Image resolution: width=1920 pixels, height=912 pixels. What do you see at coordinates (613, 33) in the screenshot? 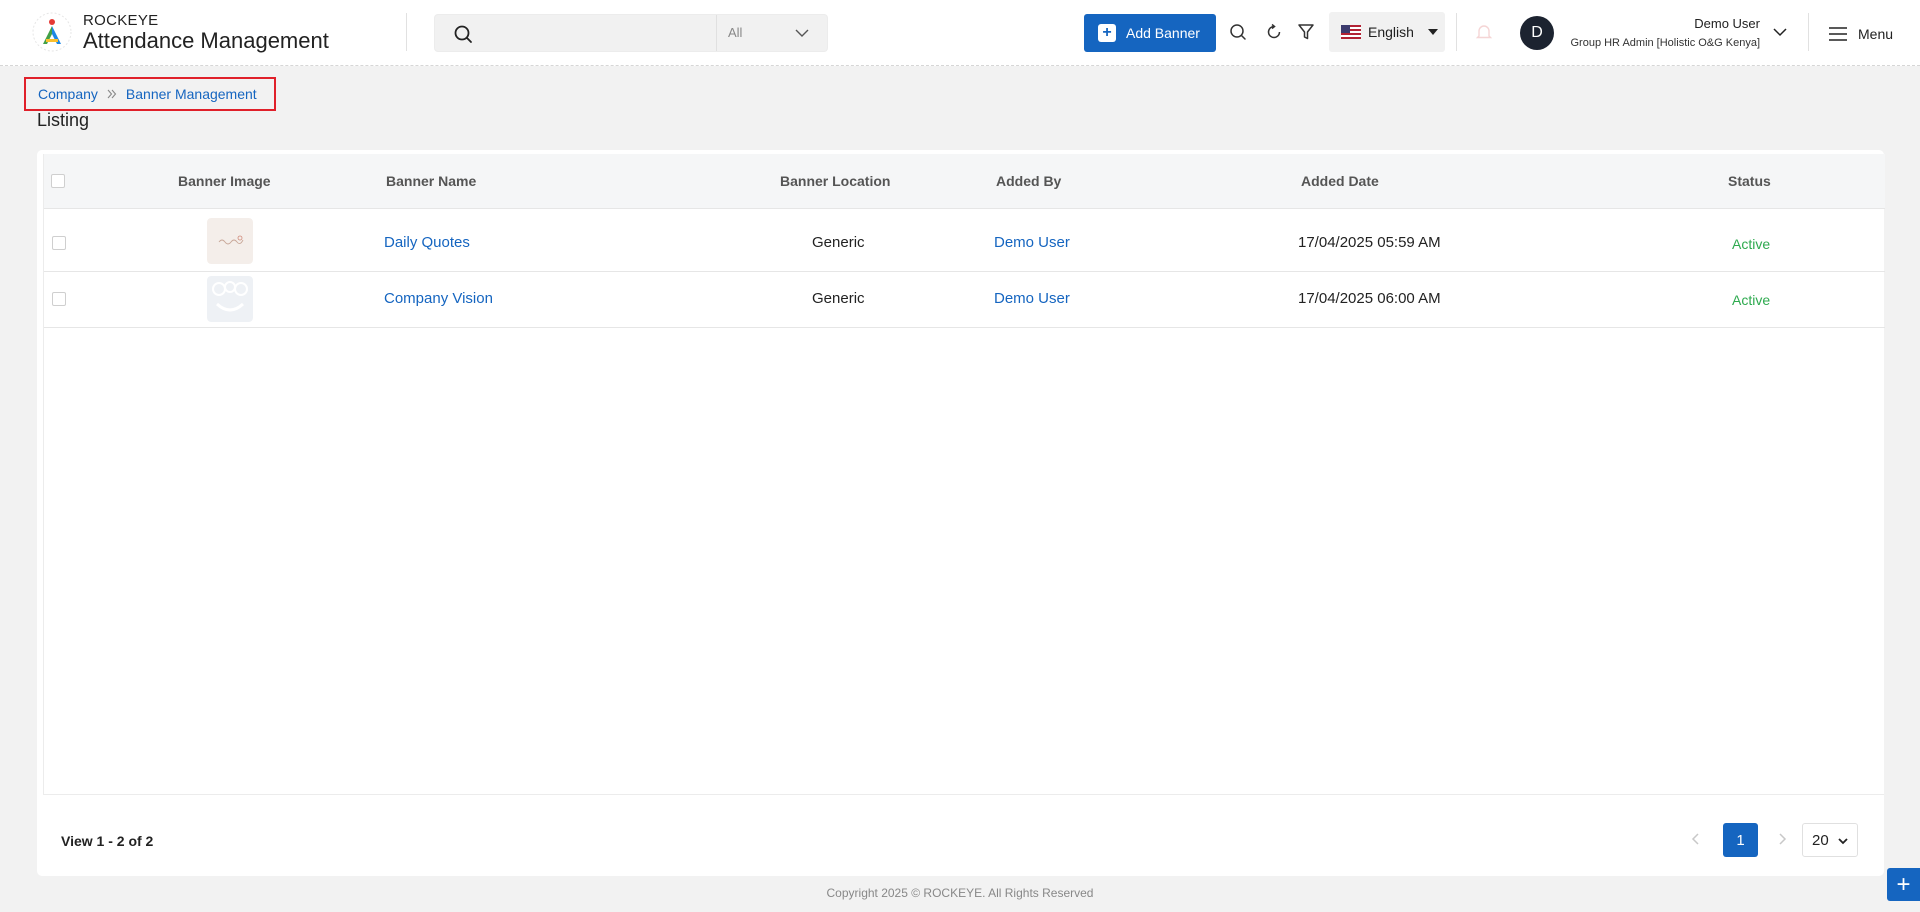
I see `search-input` at bounding box center [613, 33].